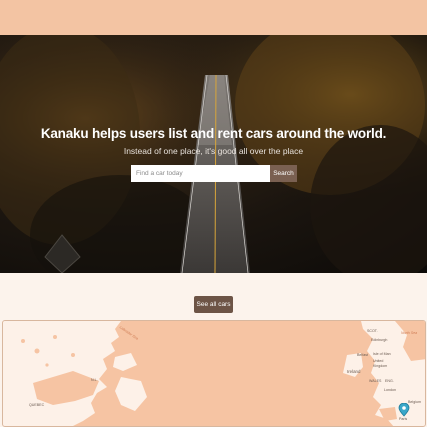 This screenshot has height=427, width=427. What do you see at coordinates (213, 304) in the screenshot?
I see `see-all-cars-button: See all cars` at bounding box center [213, 304].